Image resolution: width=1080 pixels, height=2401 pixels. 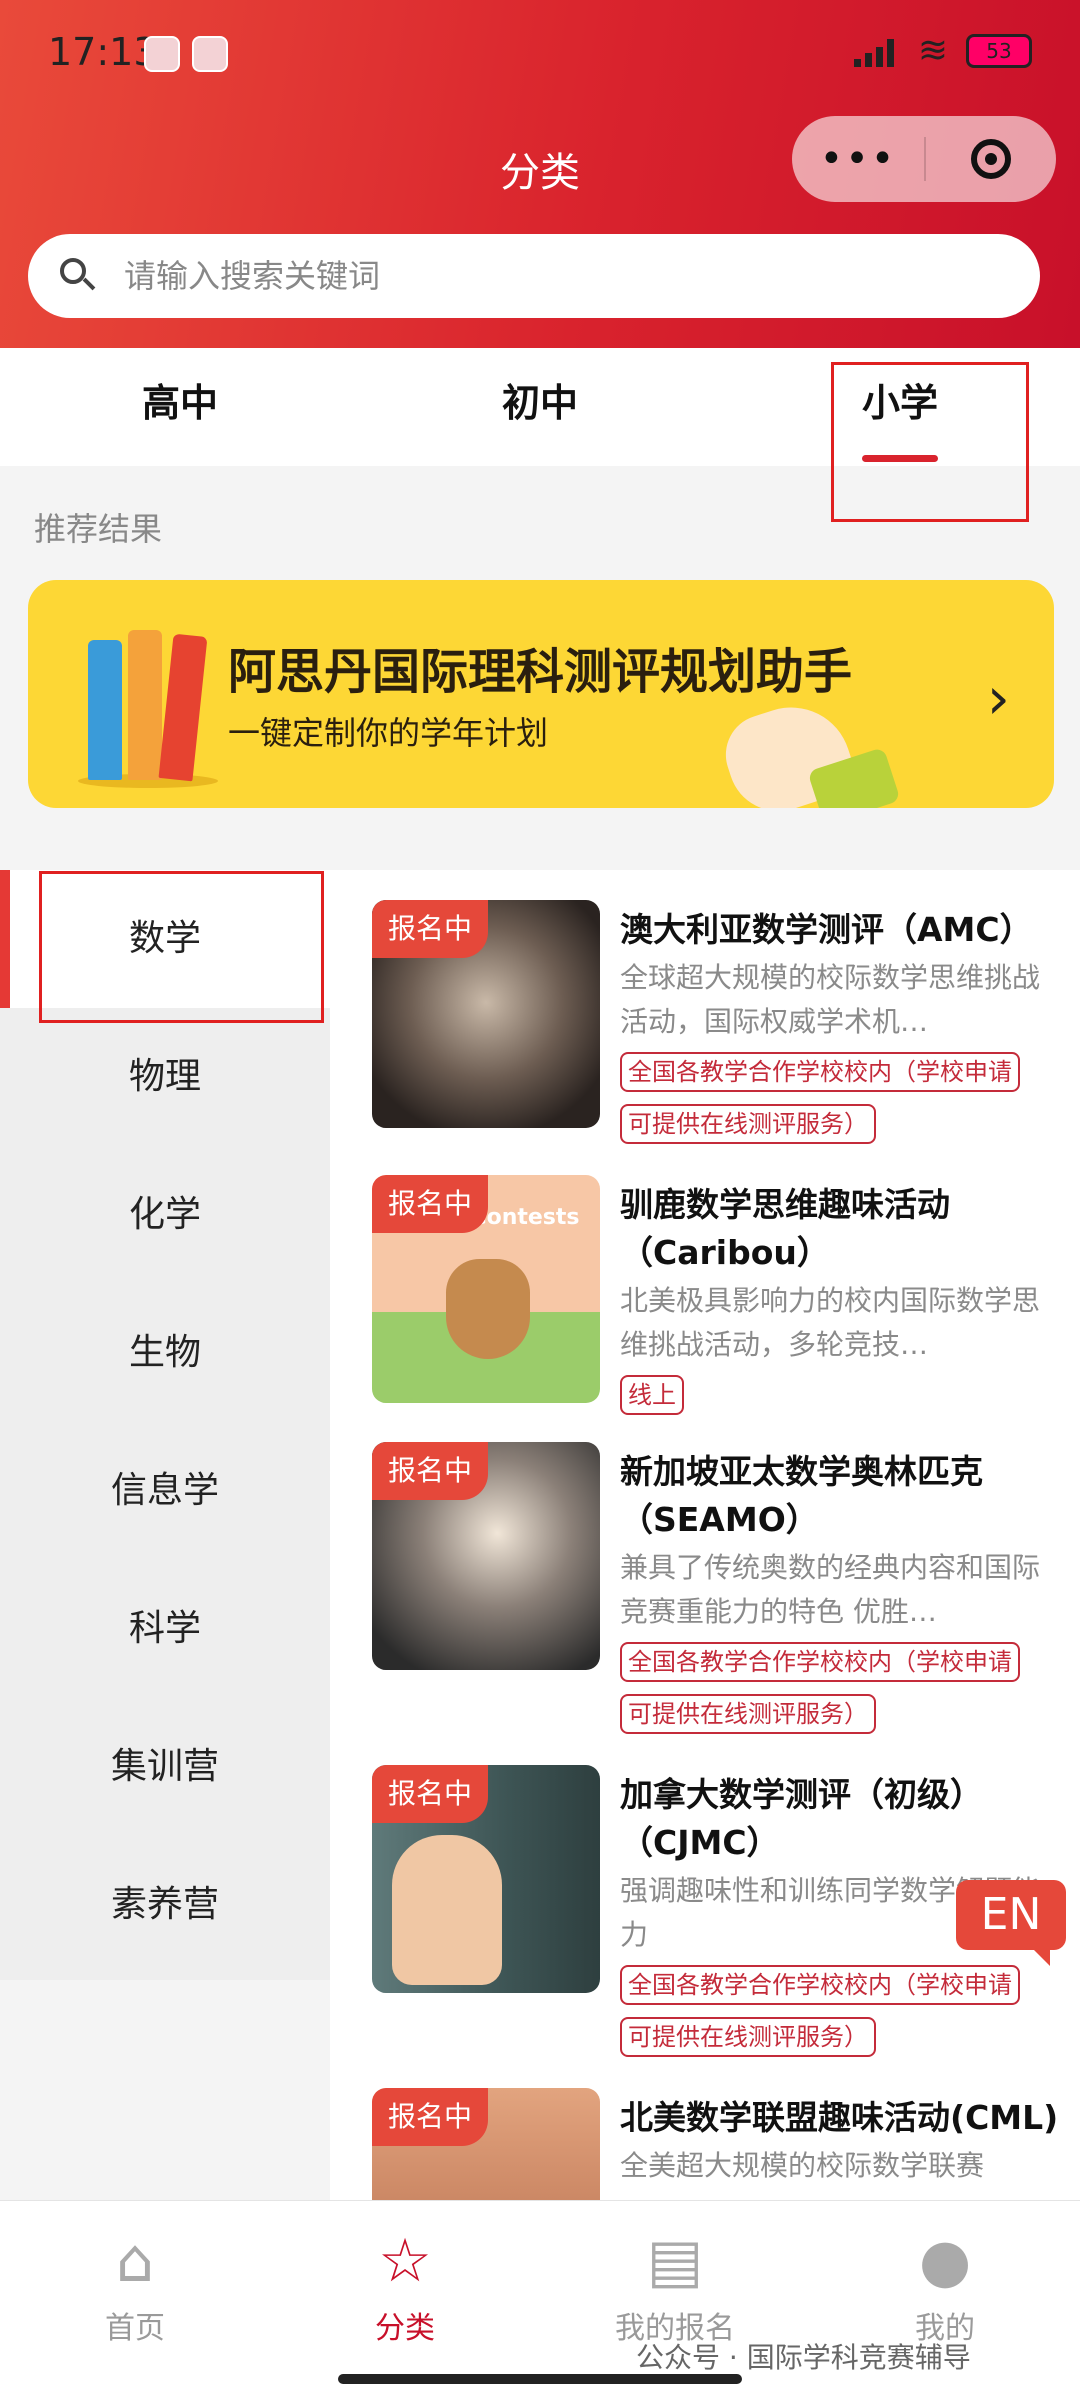 I want to click on star-icon: ☆, so click(x=405, y=2261).